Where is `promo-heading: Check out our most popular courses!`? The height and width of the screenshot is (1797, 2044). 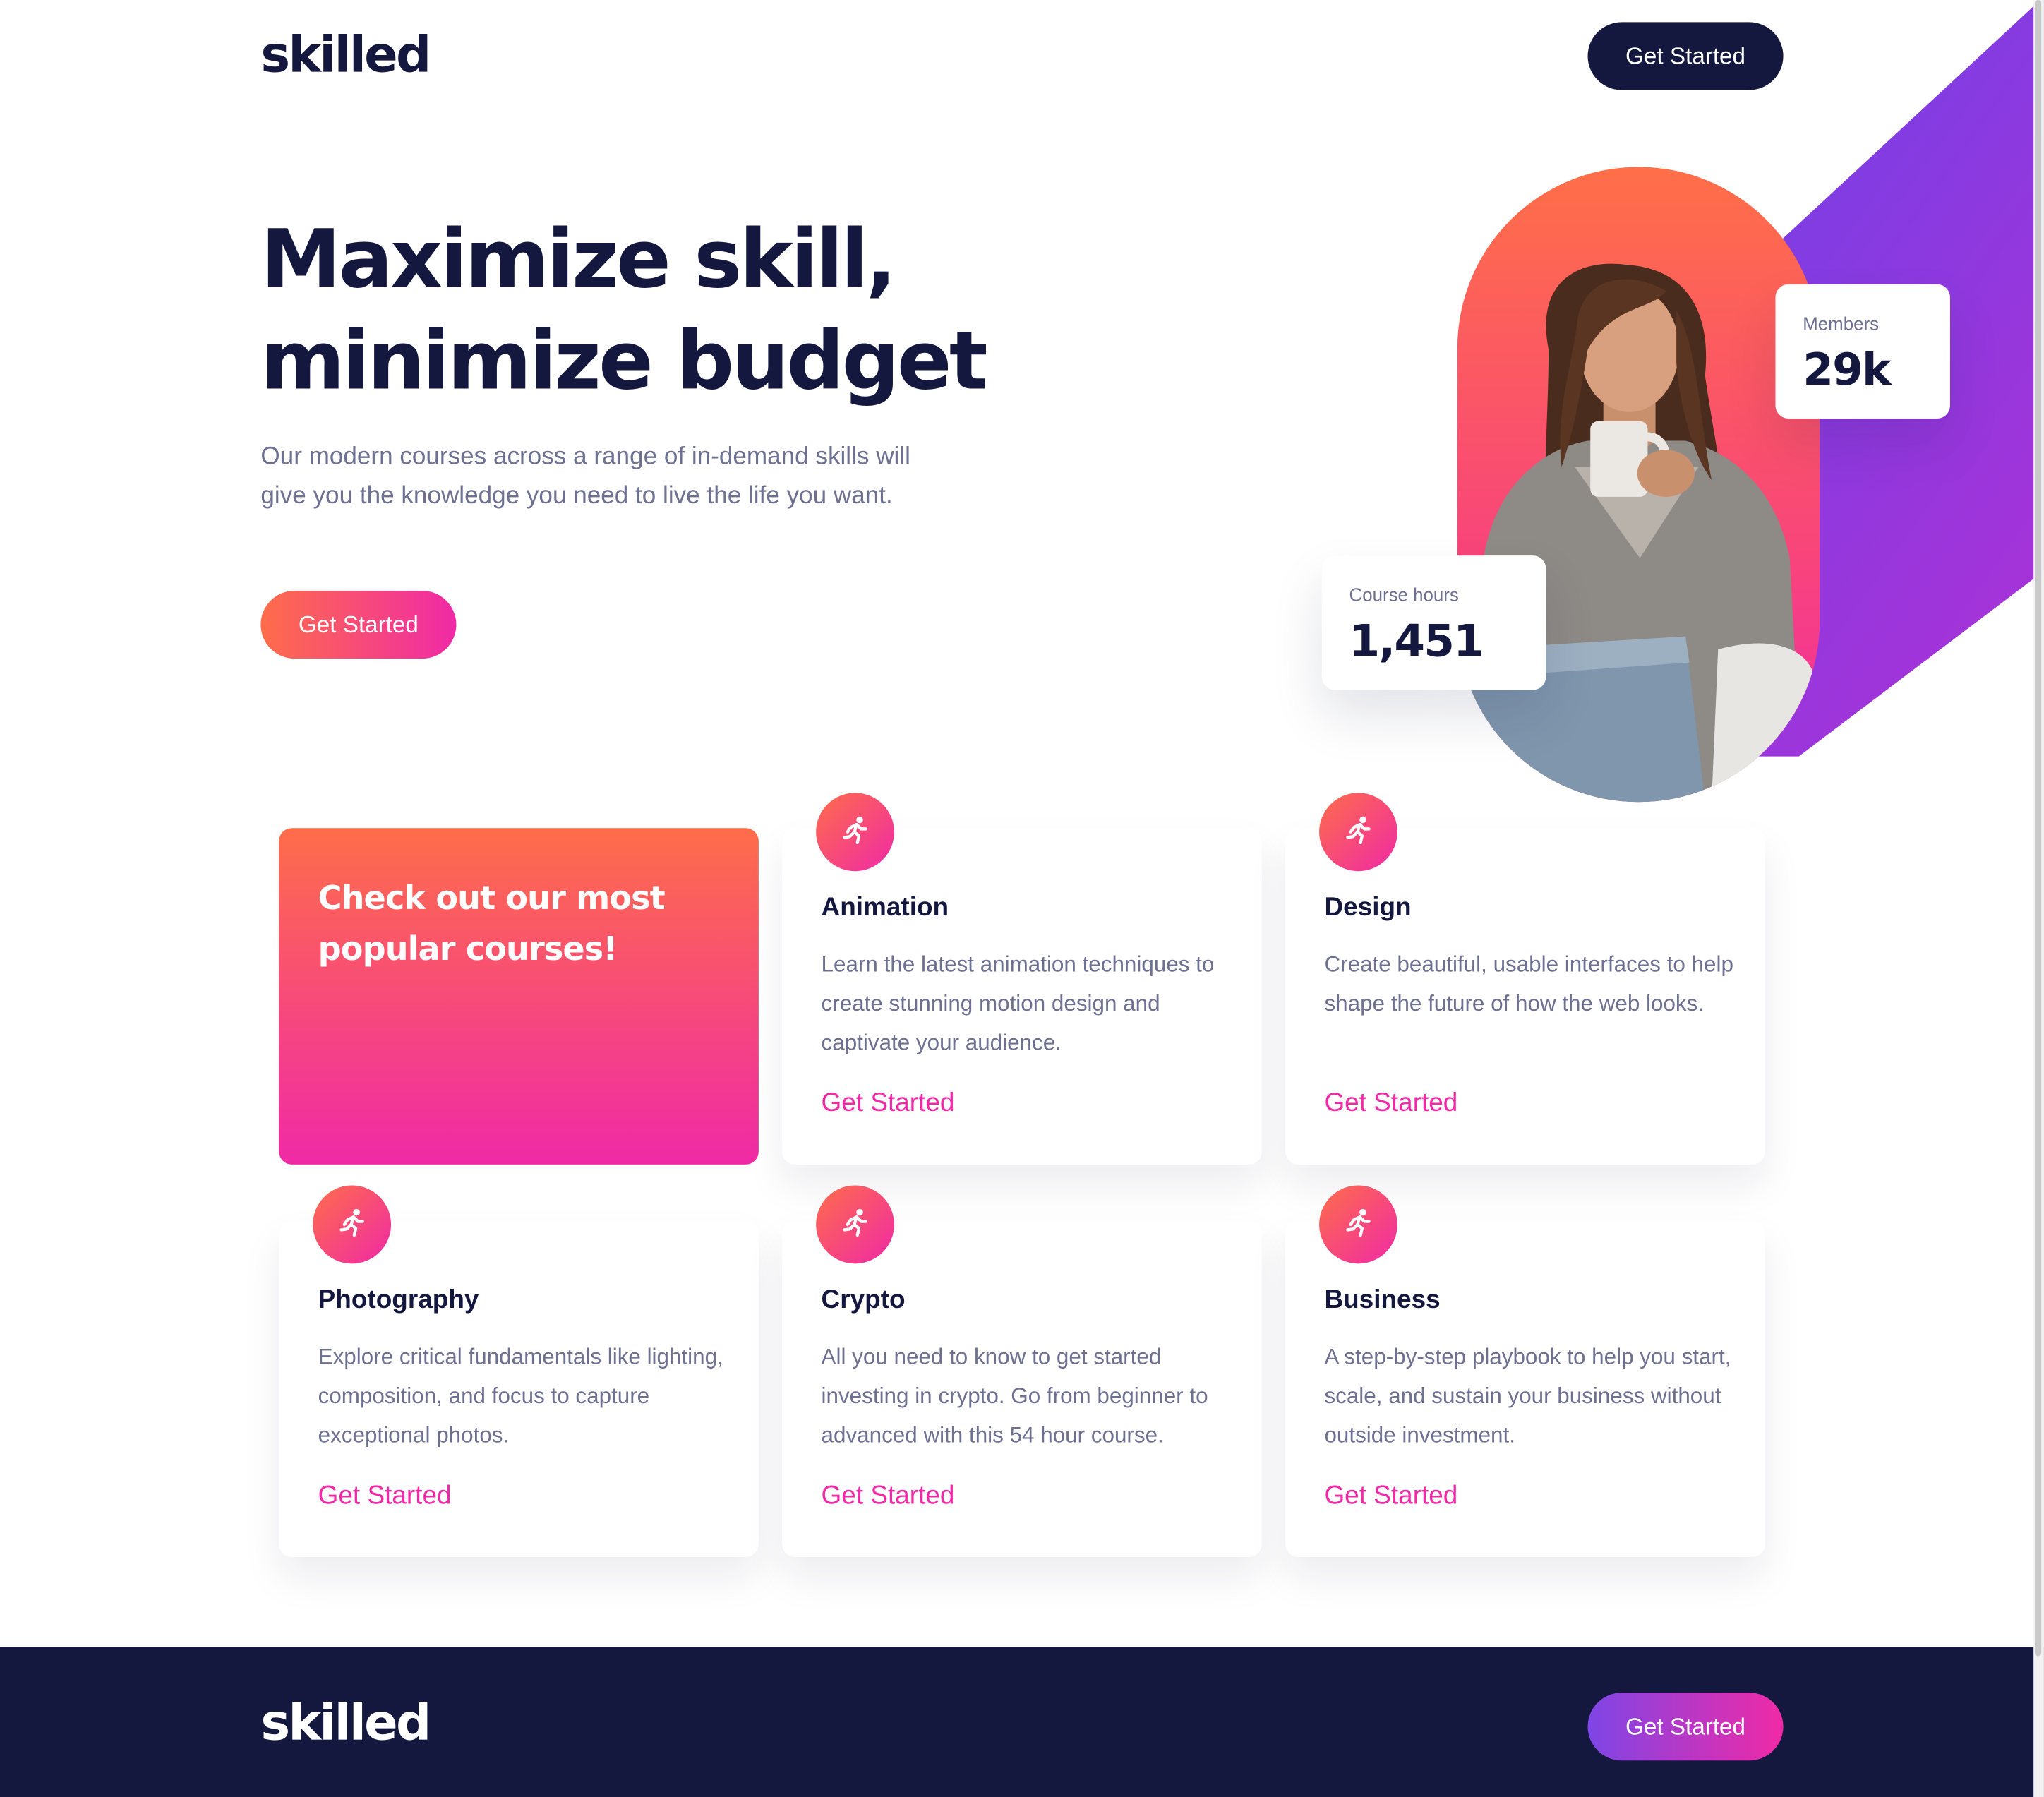
promo-heading: Check out our most popular courses! is located at coordinates (492, 923).